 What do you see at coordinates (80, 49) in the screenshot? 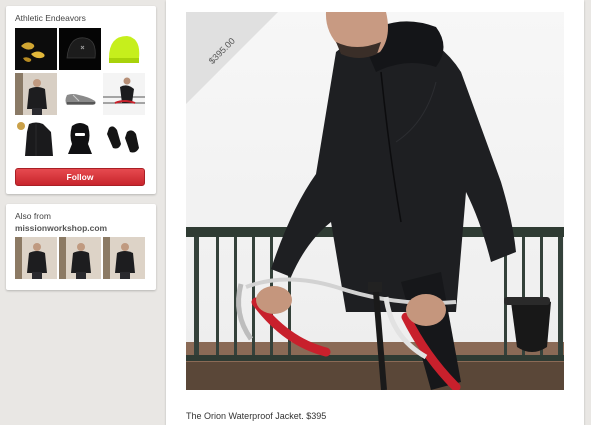
I see `pin-thumb-black-hat` at bounding box center [80, 49].